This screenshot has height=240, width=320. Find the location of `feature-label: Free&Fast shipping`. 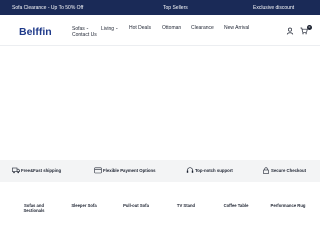

feature-label: Free&Fast shipping is located at coordinates (41, 170).